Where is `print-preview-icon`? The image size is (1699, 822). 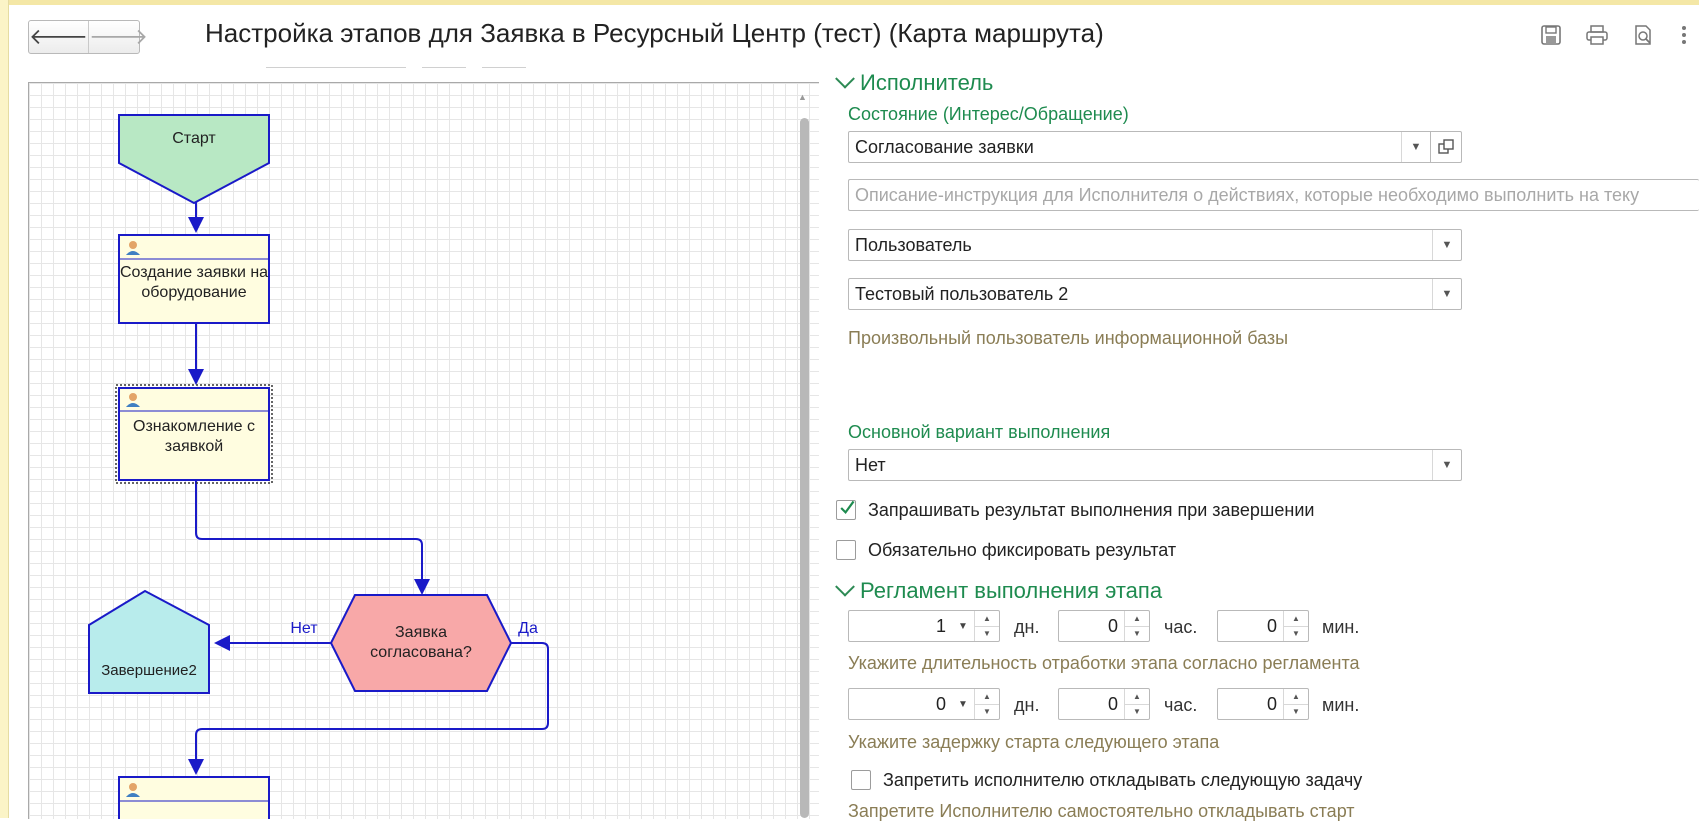
print-preview-icon is located at coordinates (1643, 35).